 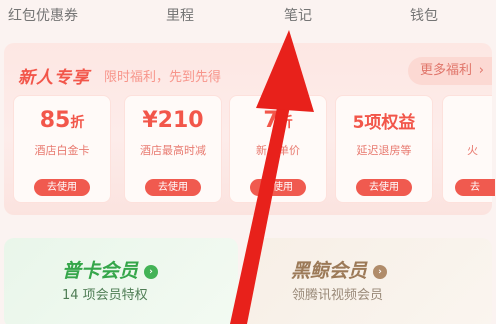 I want to click on coupon-card: 5项权益 延迟退房等 去使用, so click(x=384, y=149).